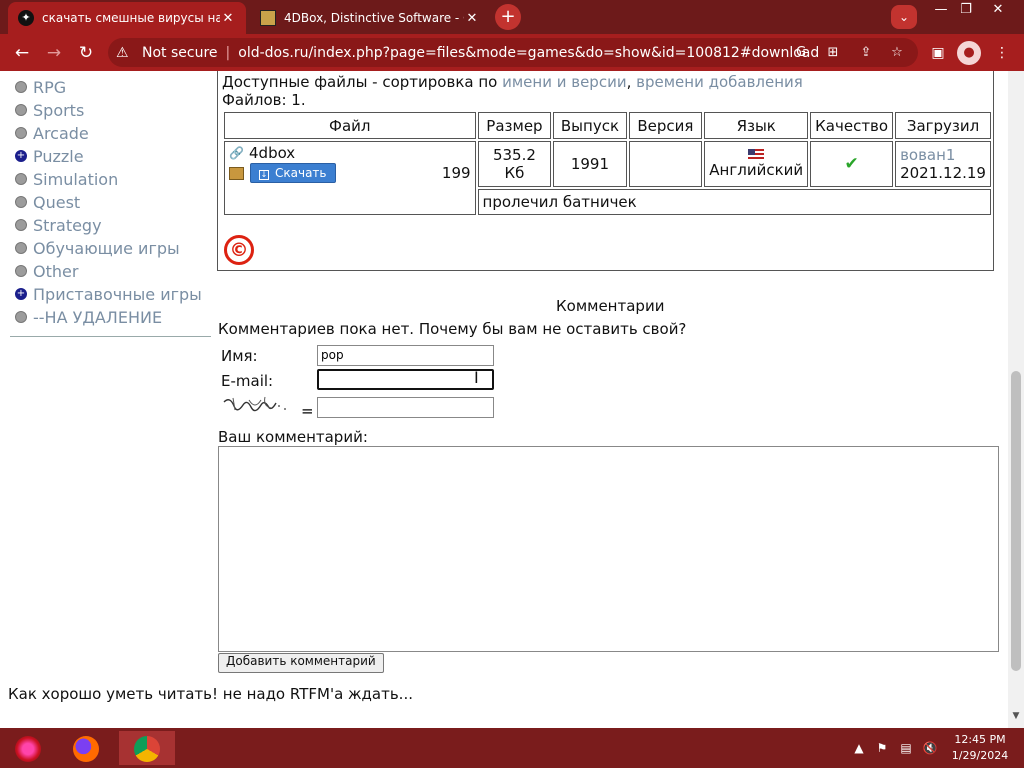  I want to click on clock-time: 12:45 PM, so click(980, 739).